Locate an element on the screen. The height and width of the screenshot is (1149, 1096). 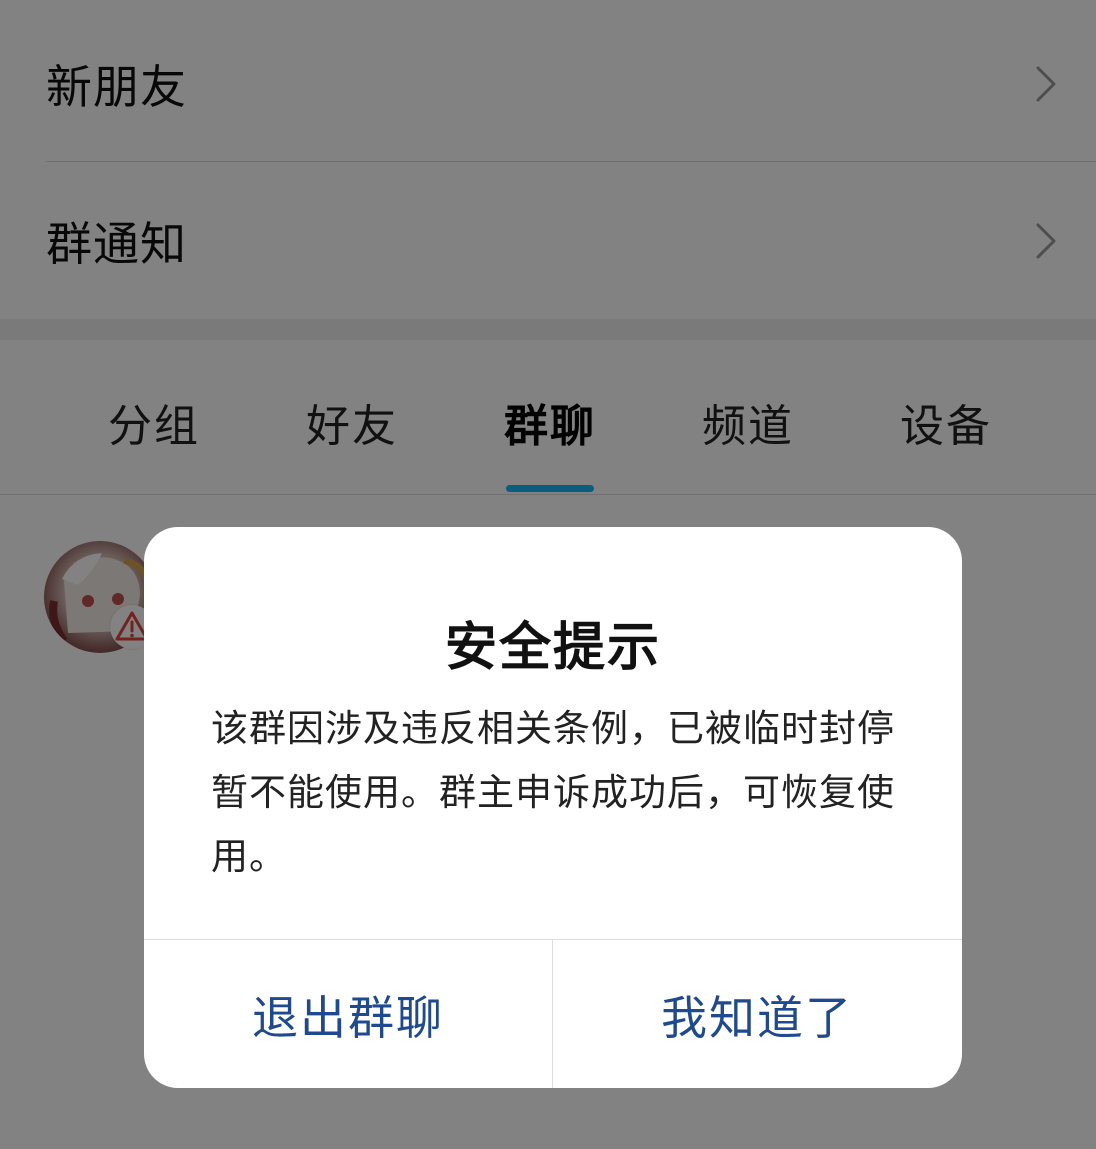
dialog-actions: 退出群聊 我知道了 is located at coordinates (553, 1013).